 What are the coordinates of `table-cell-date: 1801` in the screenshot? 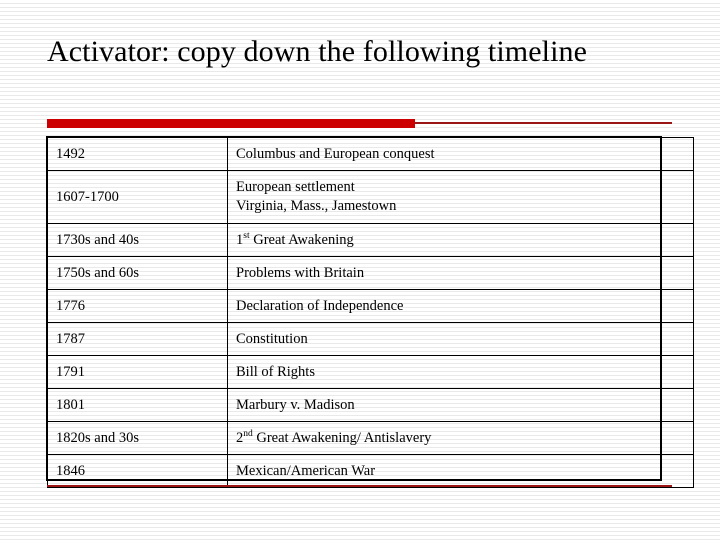 It's located at (137, 405).